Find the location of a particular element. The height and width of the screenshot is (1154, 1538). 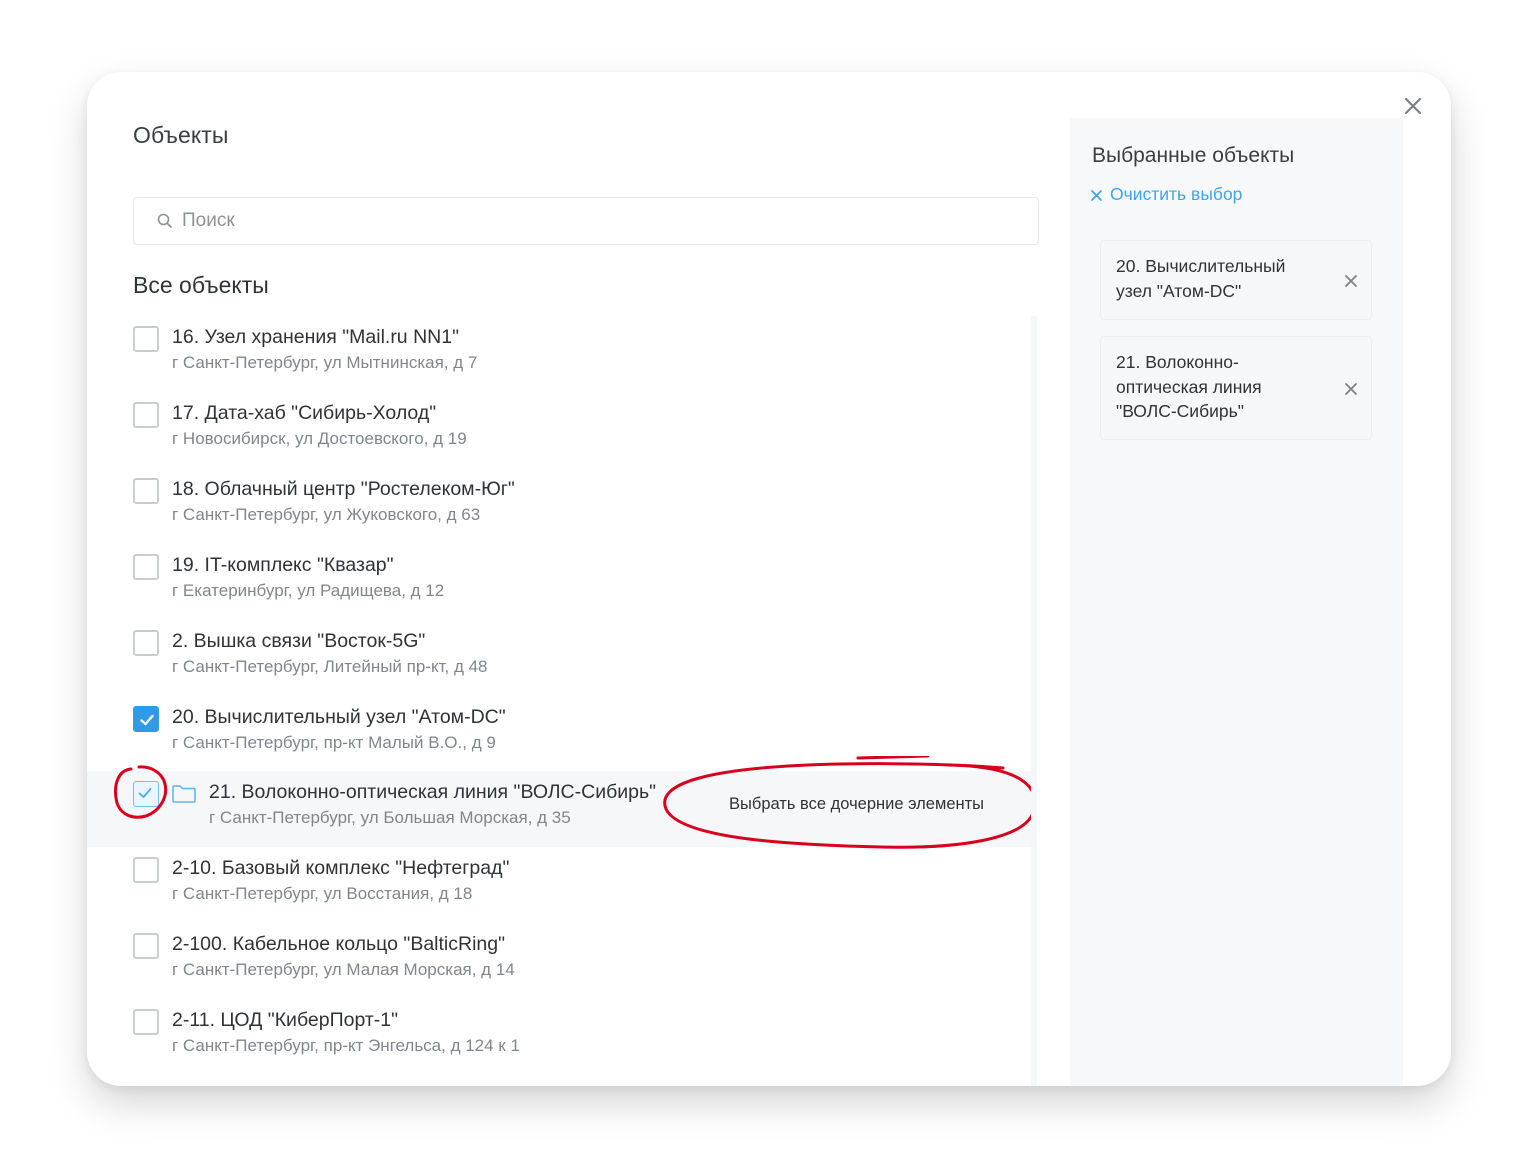

folder-icon is located at coordinates (184, 794).